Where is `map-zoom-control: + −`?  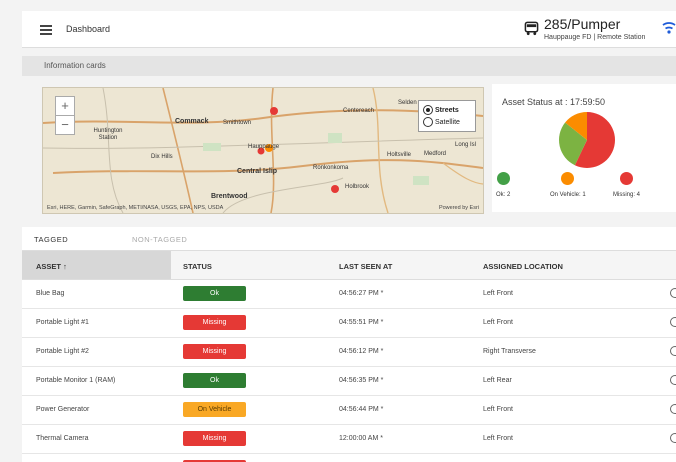
map-zoom-control: + − is located at coordinates (65, 115).